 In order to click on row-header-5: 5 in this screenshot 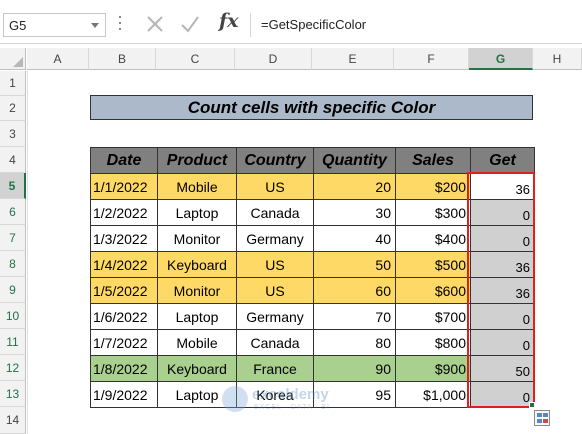, I will do `click(13, 186)`.